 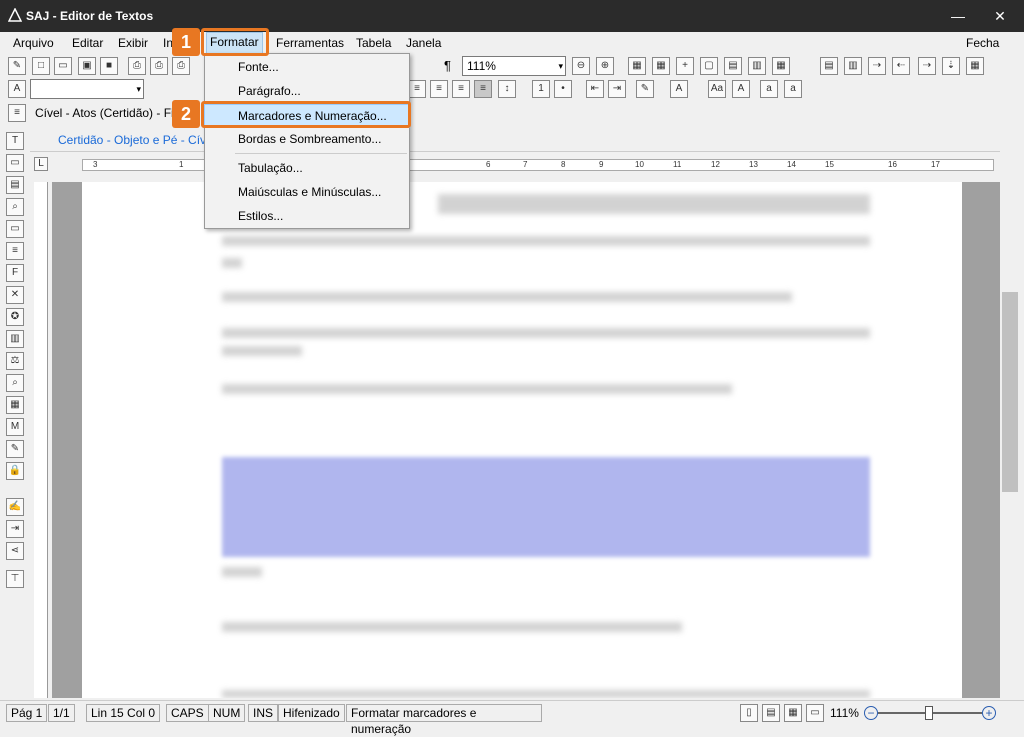 What do you see at coordinates (310, 43) in the screenshot?
I see `menu-ferramentas: Ferramentas` at bounding box center [310, 43].